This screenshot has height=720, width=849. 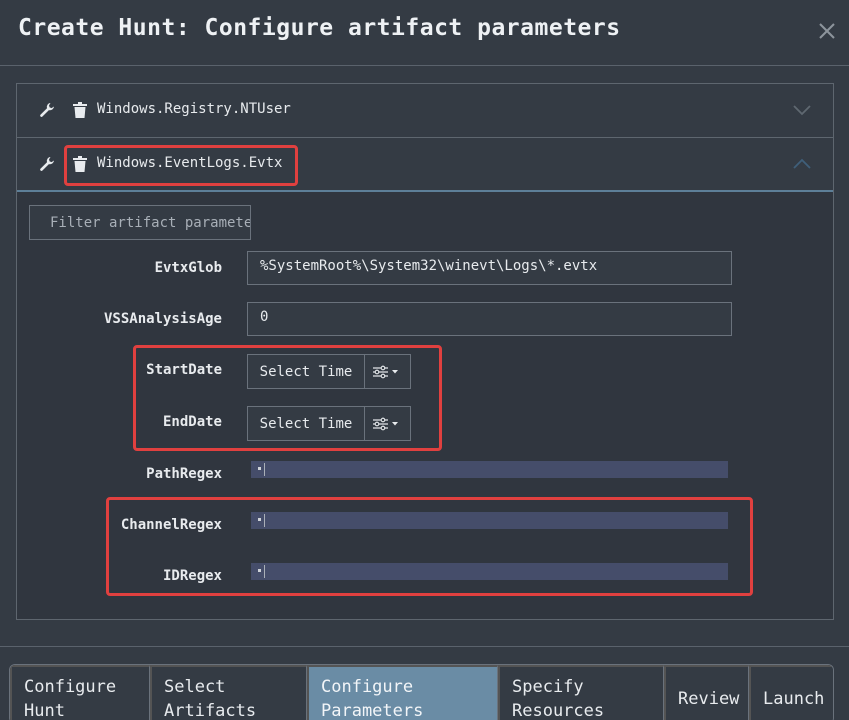 What do you see at coordinates (372, 710) in the screenshot?
I see `step-label-line2: Parameters` at bounding box center [372, 710].